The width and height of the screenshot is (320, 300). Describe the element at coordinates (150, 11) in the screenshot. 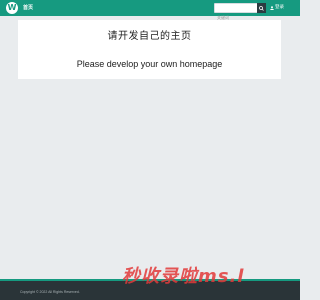

I see `top-navbar: W 首页 登录` at that location.